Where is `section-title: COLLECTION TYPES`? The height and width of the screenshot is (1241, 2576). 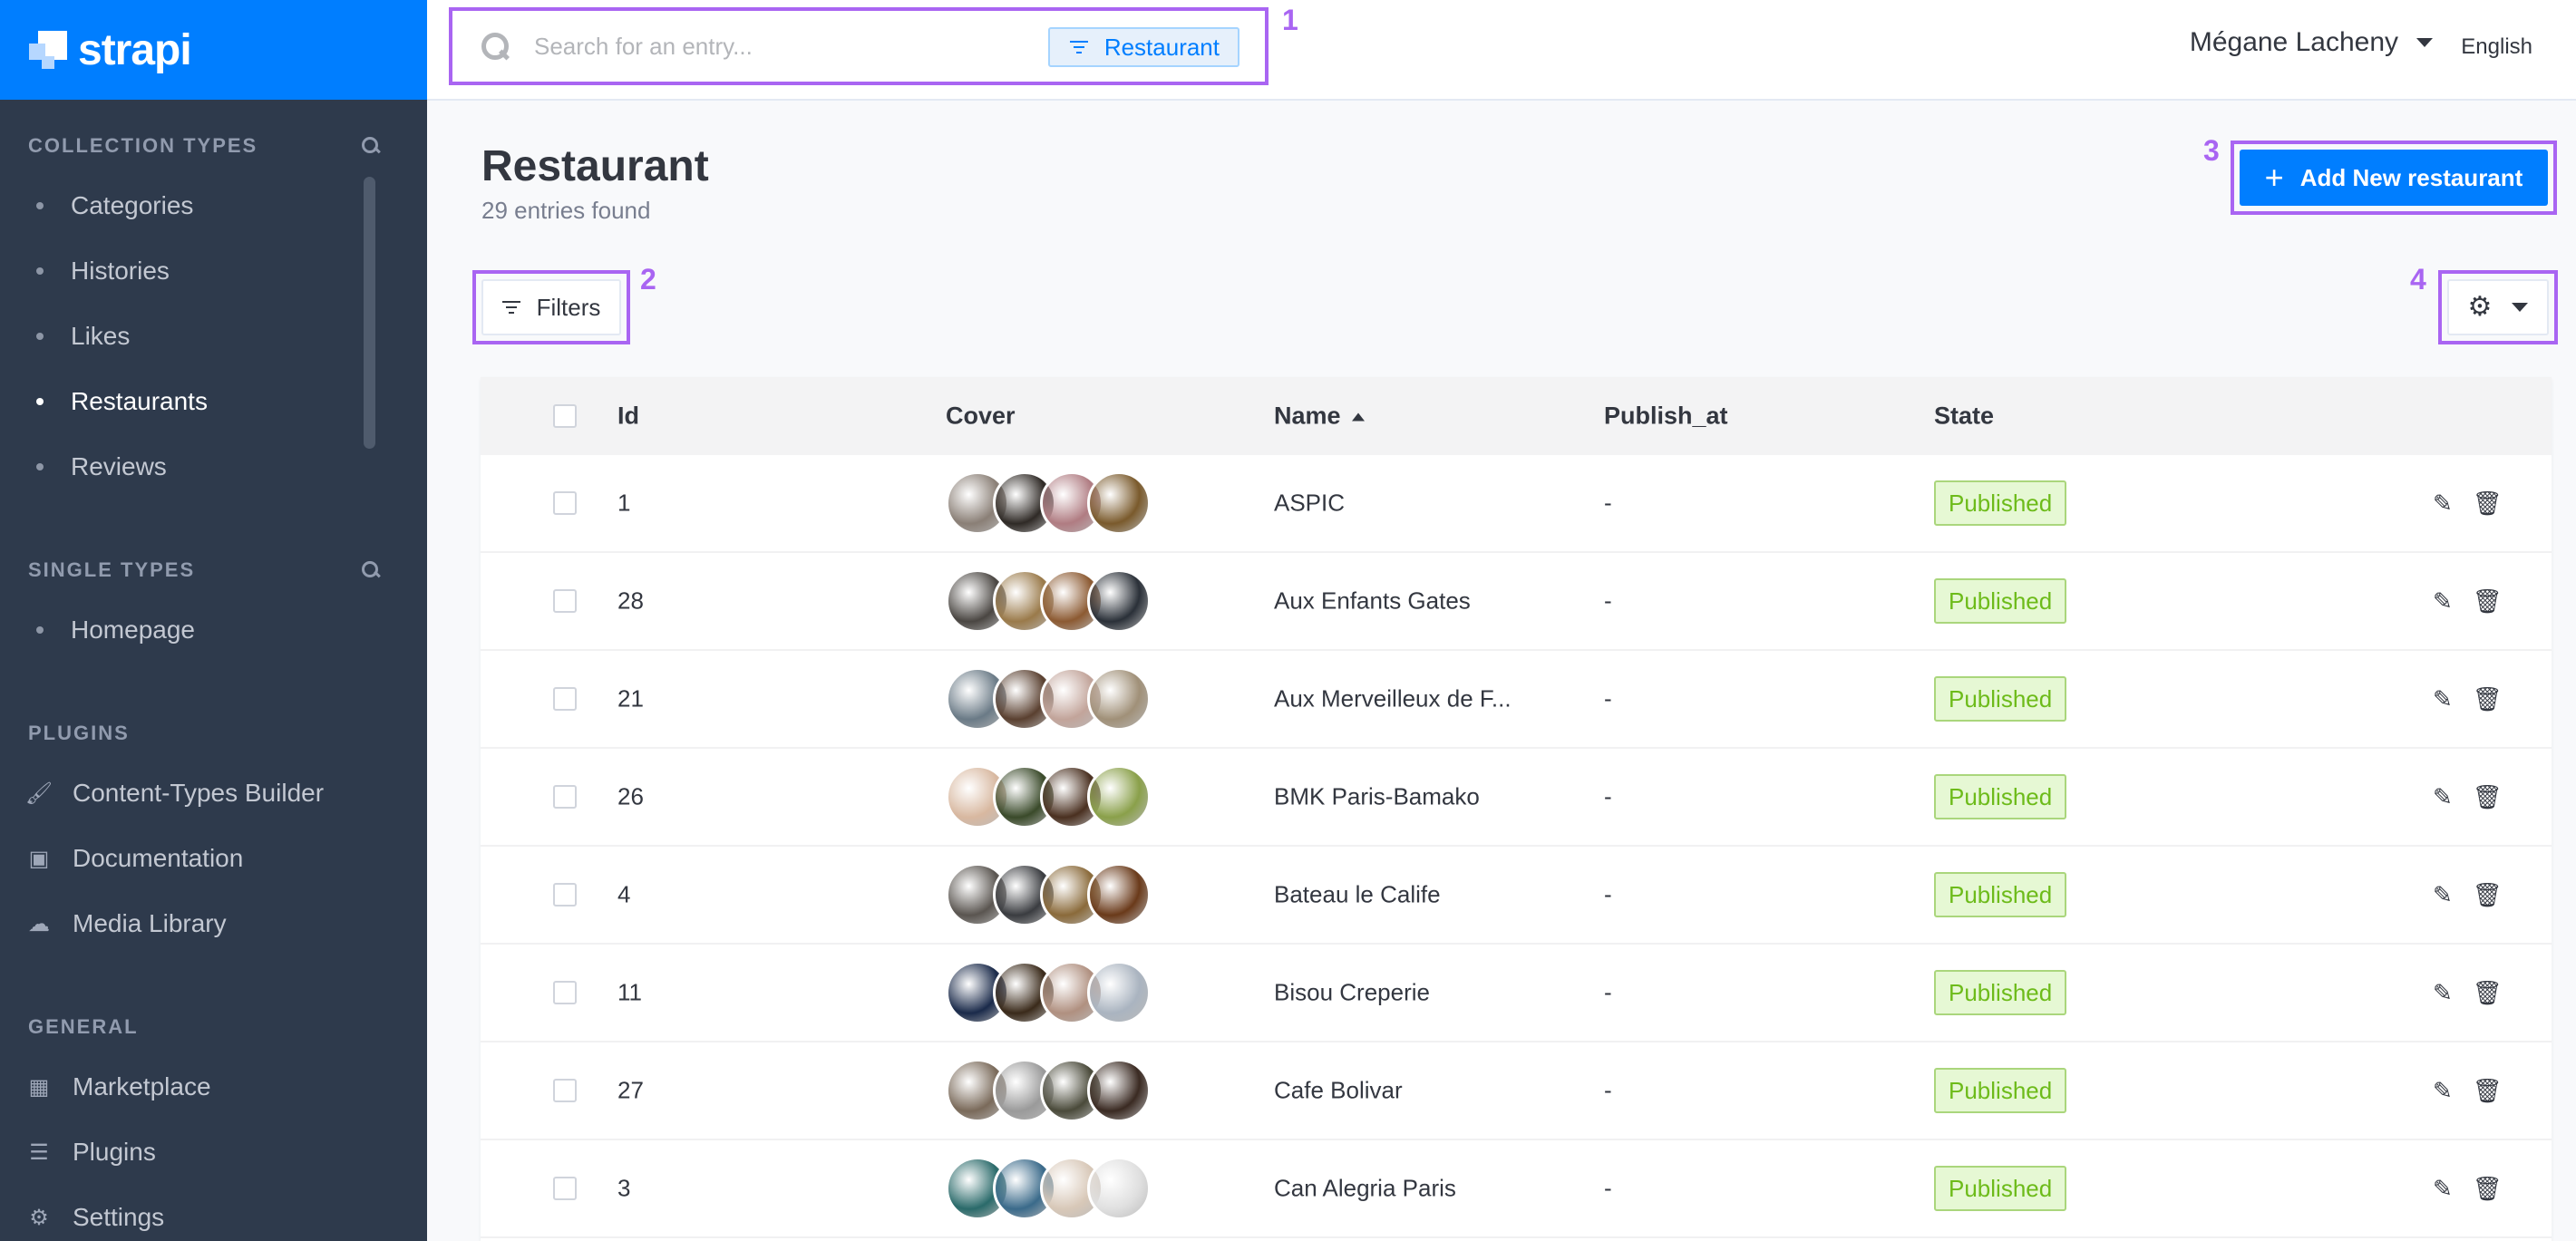
section-title: COLLECTION TYPES is located at coordinates (143, 145).